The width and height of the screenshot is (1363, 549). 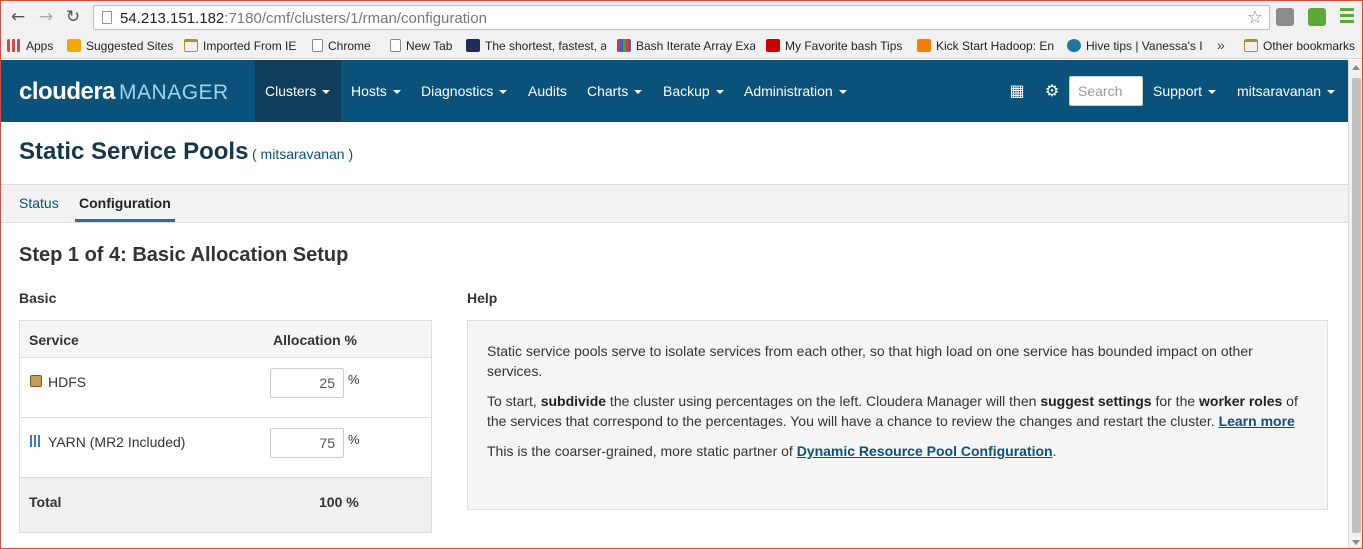 I want to click on scrollbar-thumb, so click(x=1356, y=305).